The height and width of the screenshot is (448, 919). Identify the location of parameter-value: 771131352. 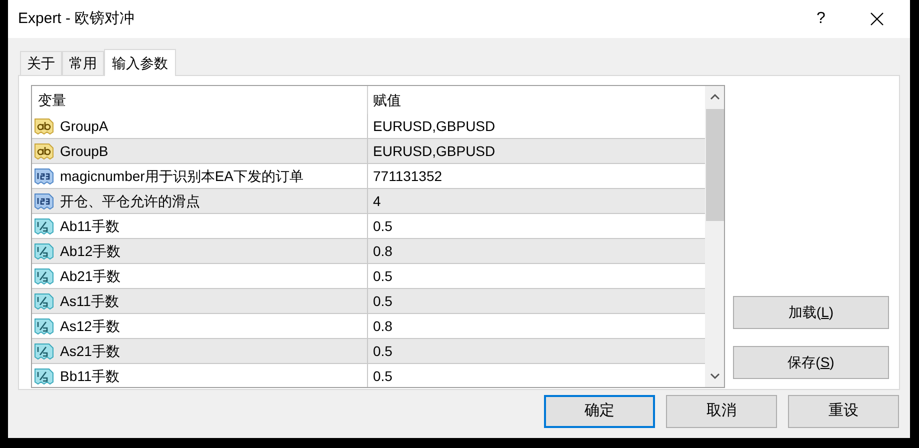
(407, 176).